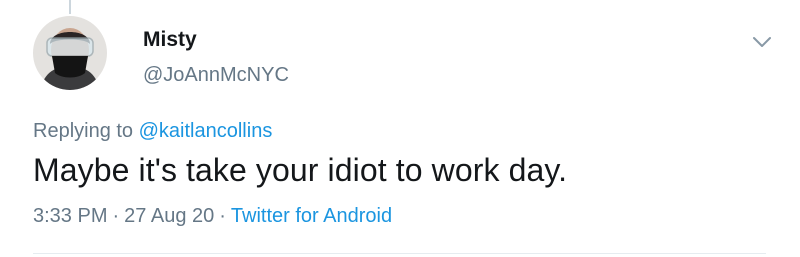  I want to click on replying-to-label: Replying to, so click(83, 131).